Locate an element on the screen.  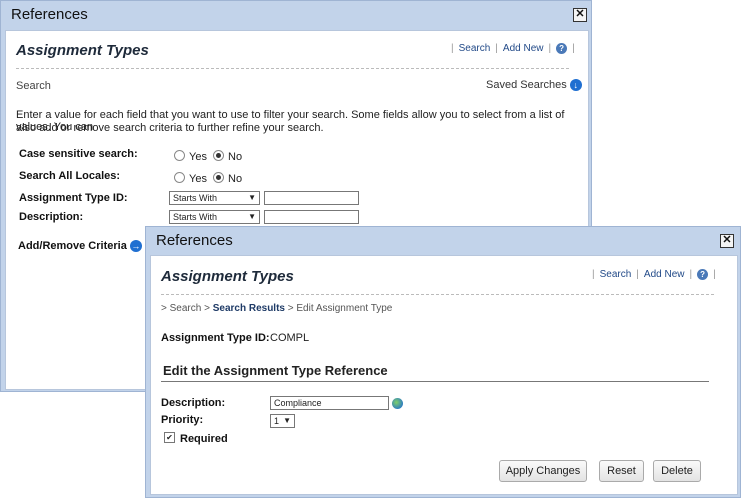
assignment-type-id-operator-value: Starts With is located at coordinates (195, 198).